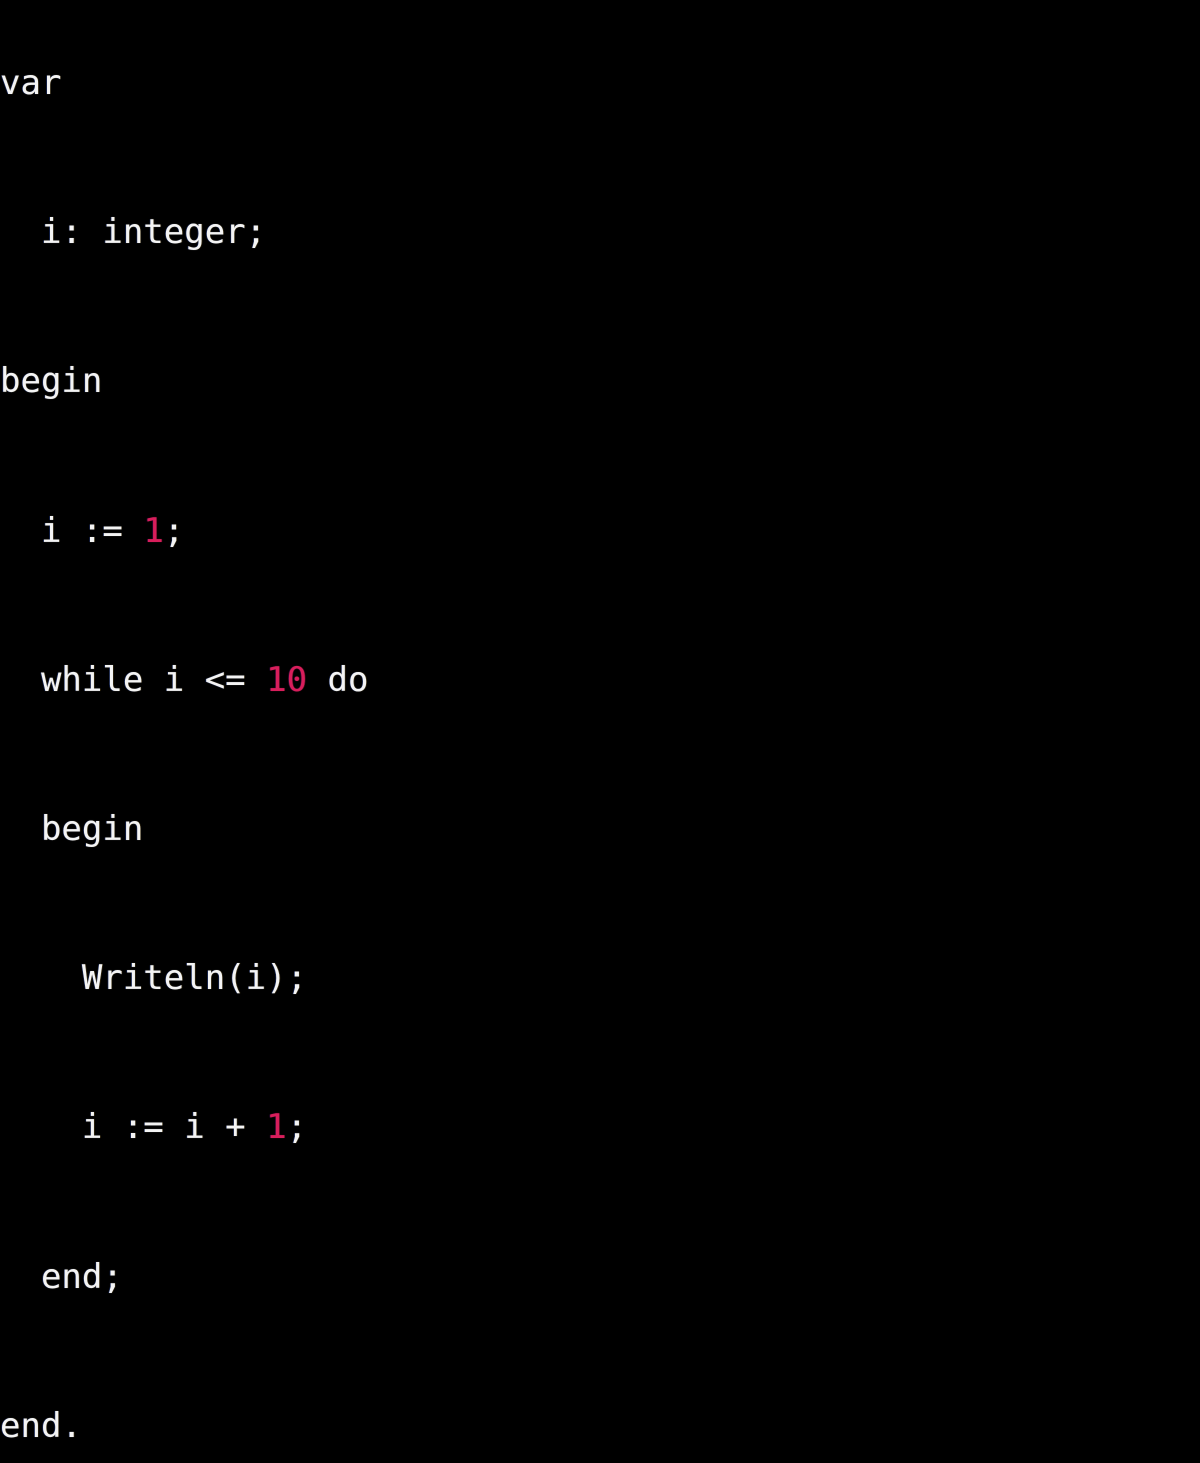  I want to click on code-line: Writeln(i);, so click(600, 978).